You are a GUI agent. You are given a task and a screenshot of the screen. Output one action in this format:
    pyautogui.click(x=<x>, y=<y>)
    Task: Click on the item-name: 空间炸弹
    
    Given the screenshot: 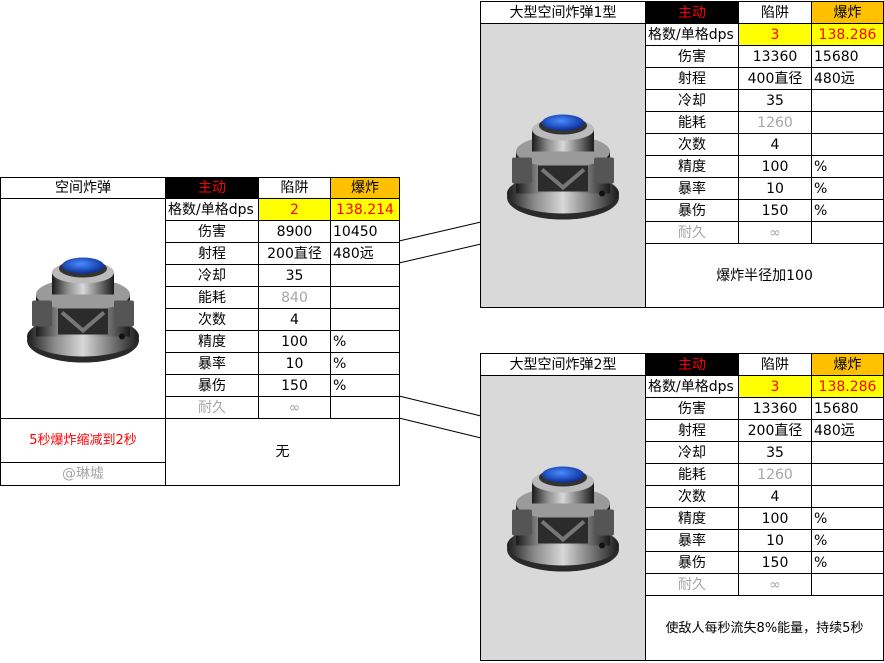 What is the action you would take?
    pyautogui.click(x=83, y=188)
    